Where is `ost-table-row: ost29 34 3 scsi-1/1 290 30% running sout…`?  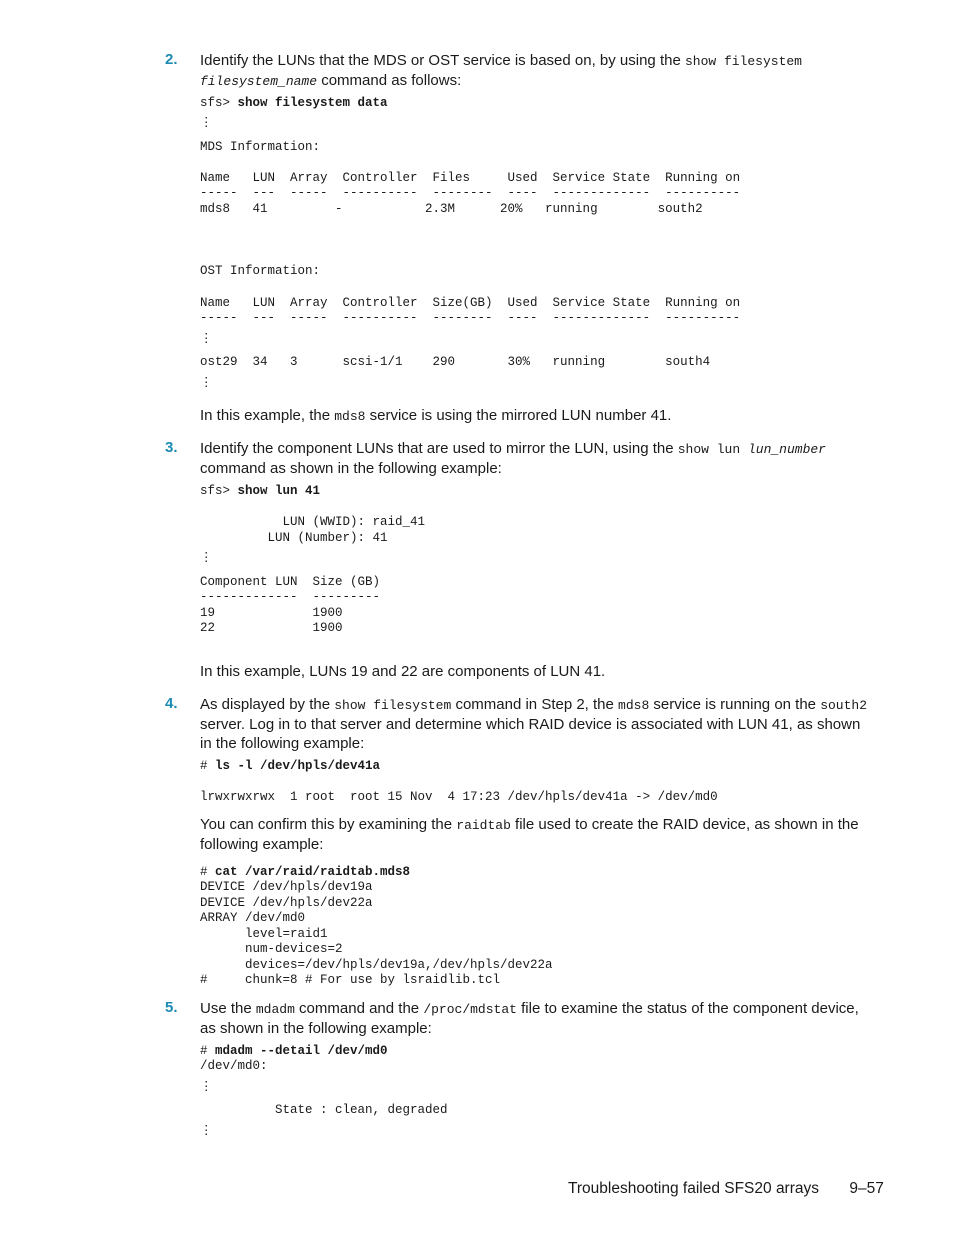
ost-table-row: ost29 34 3 scsi-1/1 290 30% running sout… is located at coordinates (455, 362).